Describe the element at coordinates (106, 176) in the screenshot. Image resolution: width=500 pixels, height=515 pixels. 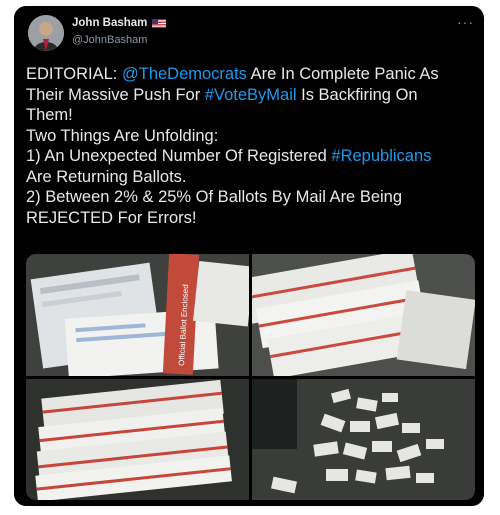
I see `tweet-text-segment: Are Returning Ballots.` at that location.